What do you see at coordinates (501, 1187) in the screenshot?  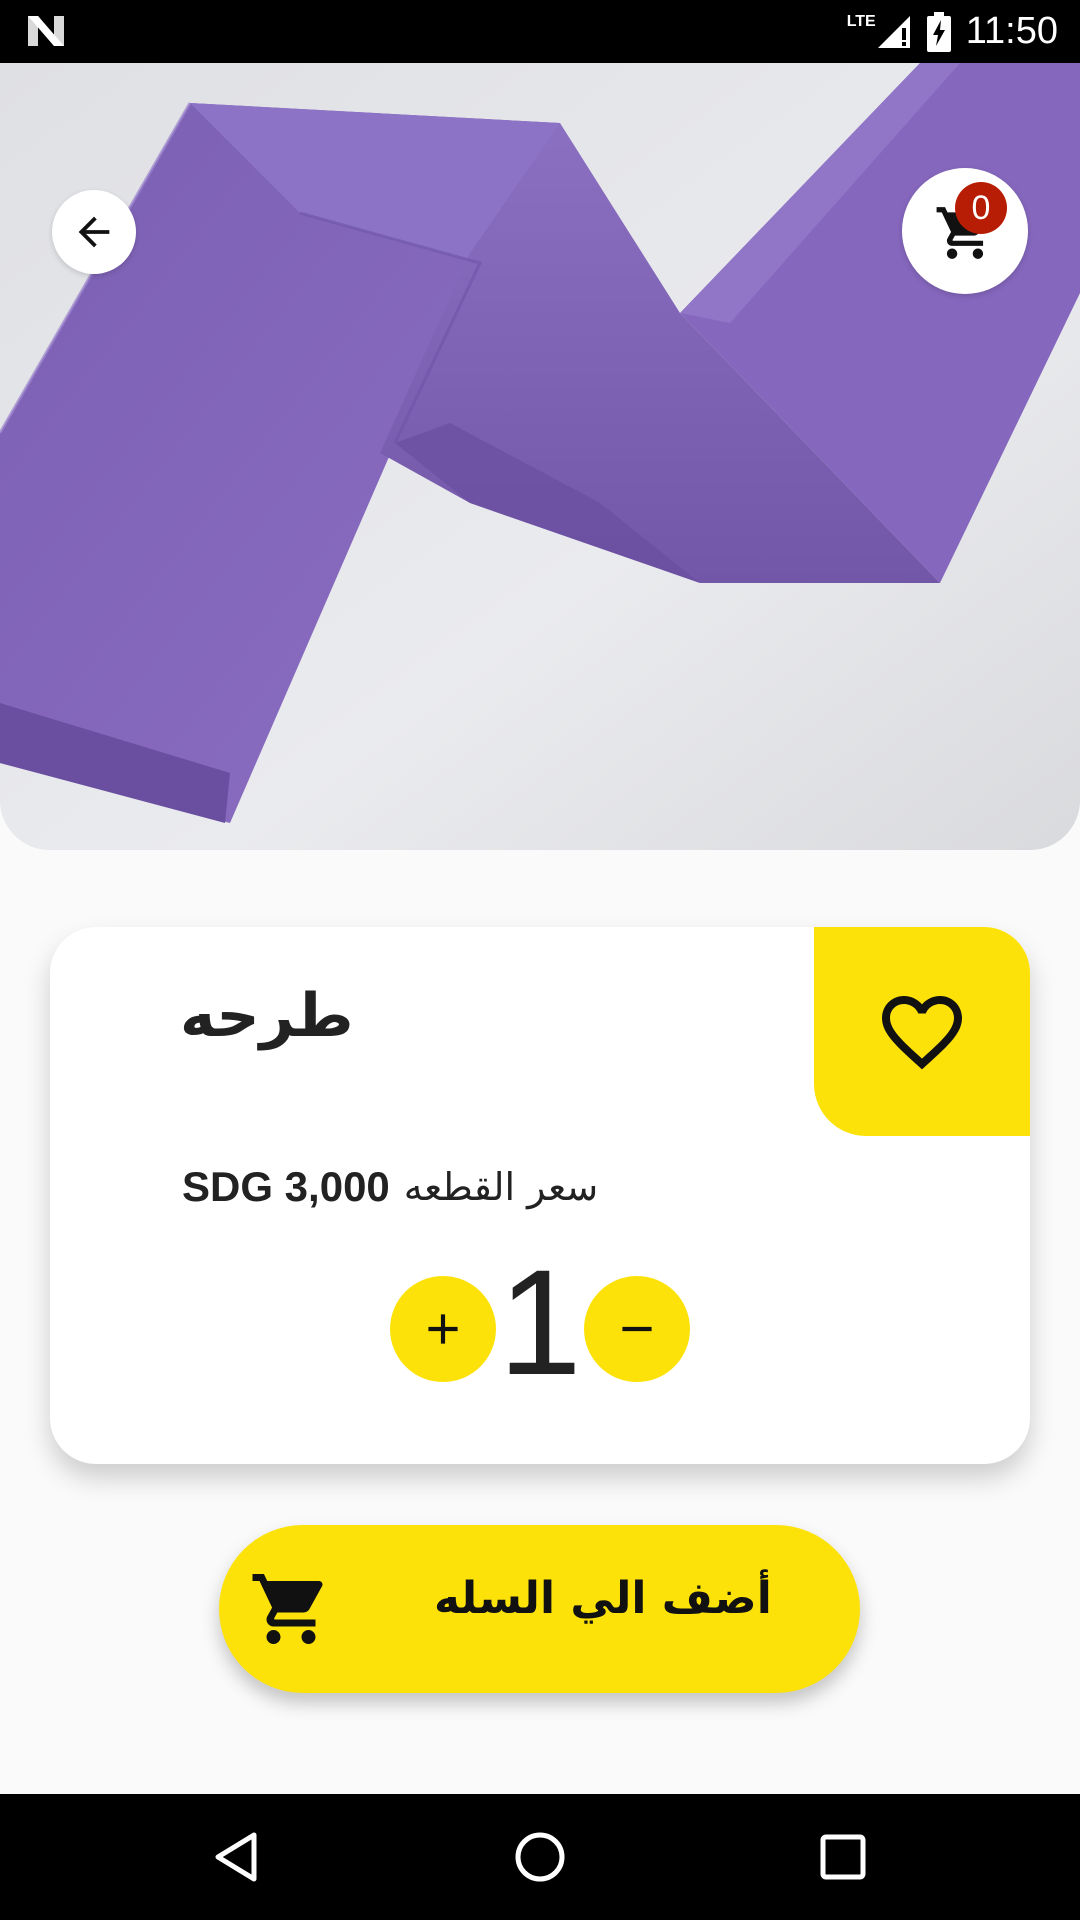 I see `price-label: سعر القطعه` at bounding box center [501, 1187].